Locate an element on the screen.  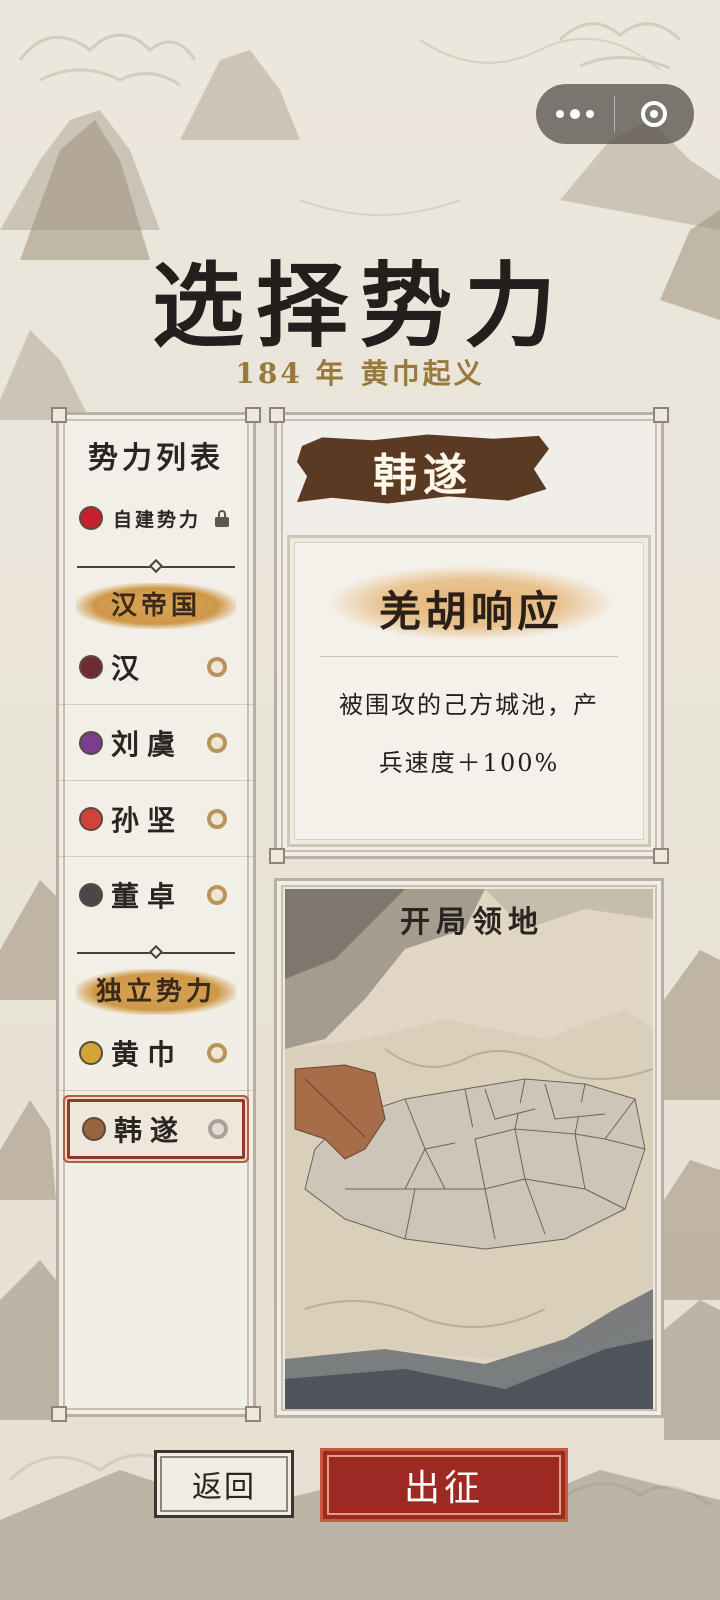
faction-name: 孙坚 is located at coordinates (147, 820).